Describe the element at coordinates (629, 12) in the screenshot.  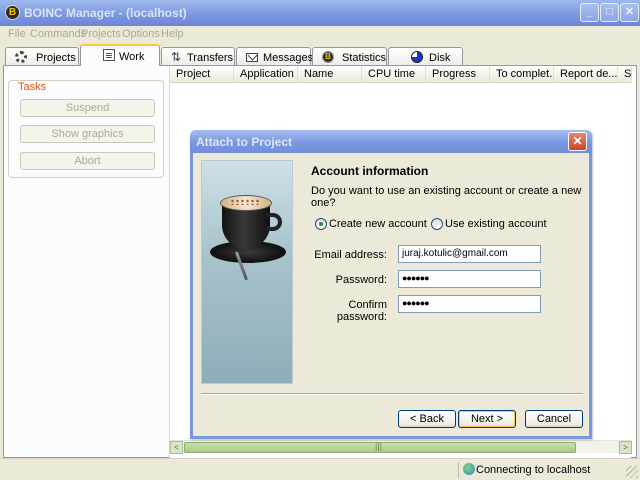
I see `close-button: ✕` at that location.